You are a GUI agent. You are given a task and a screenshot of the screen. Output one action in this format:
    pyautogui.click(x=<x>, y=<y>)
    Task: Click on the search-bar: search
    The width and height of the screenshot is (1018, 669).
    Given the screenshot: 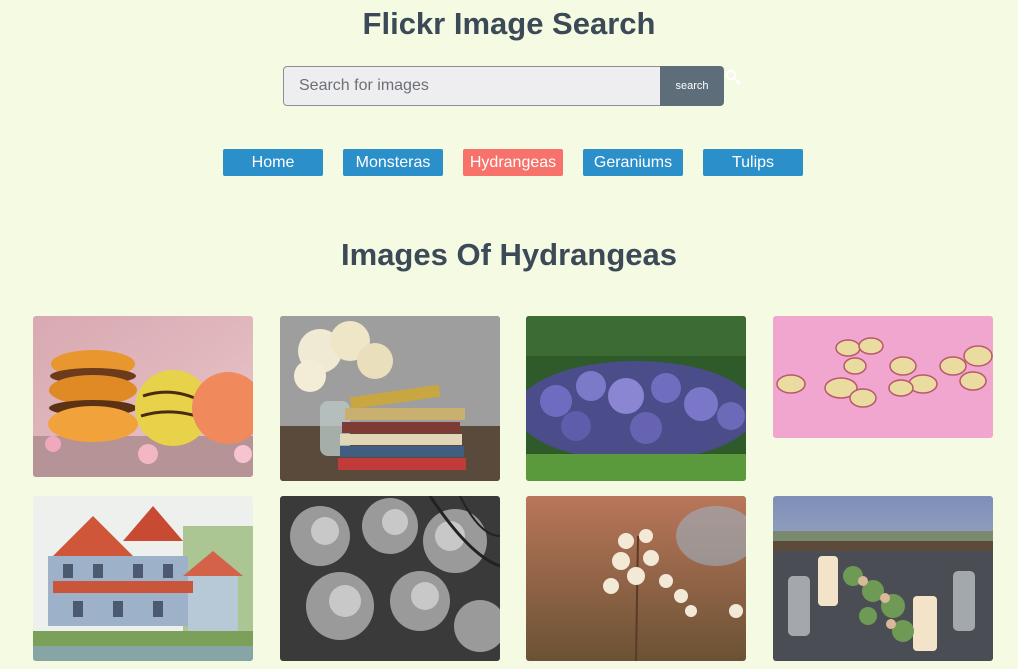 What is the action you would take?
    pyautogui.click(x=503, y=86)
    